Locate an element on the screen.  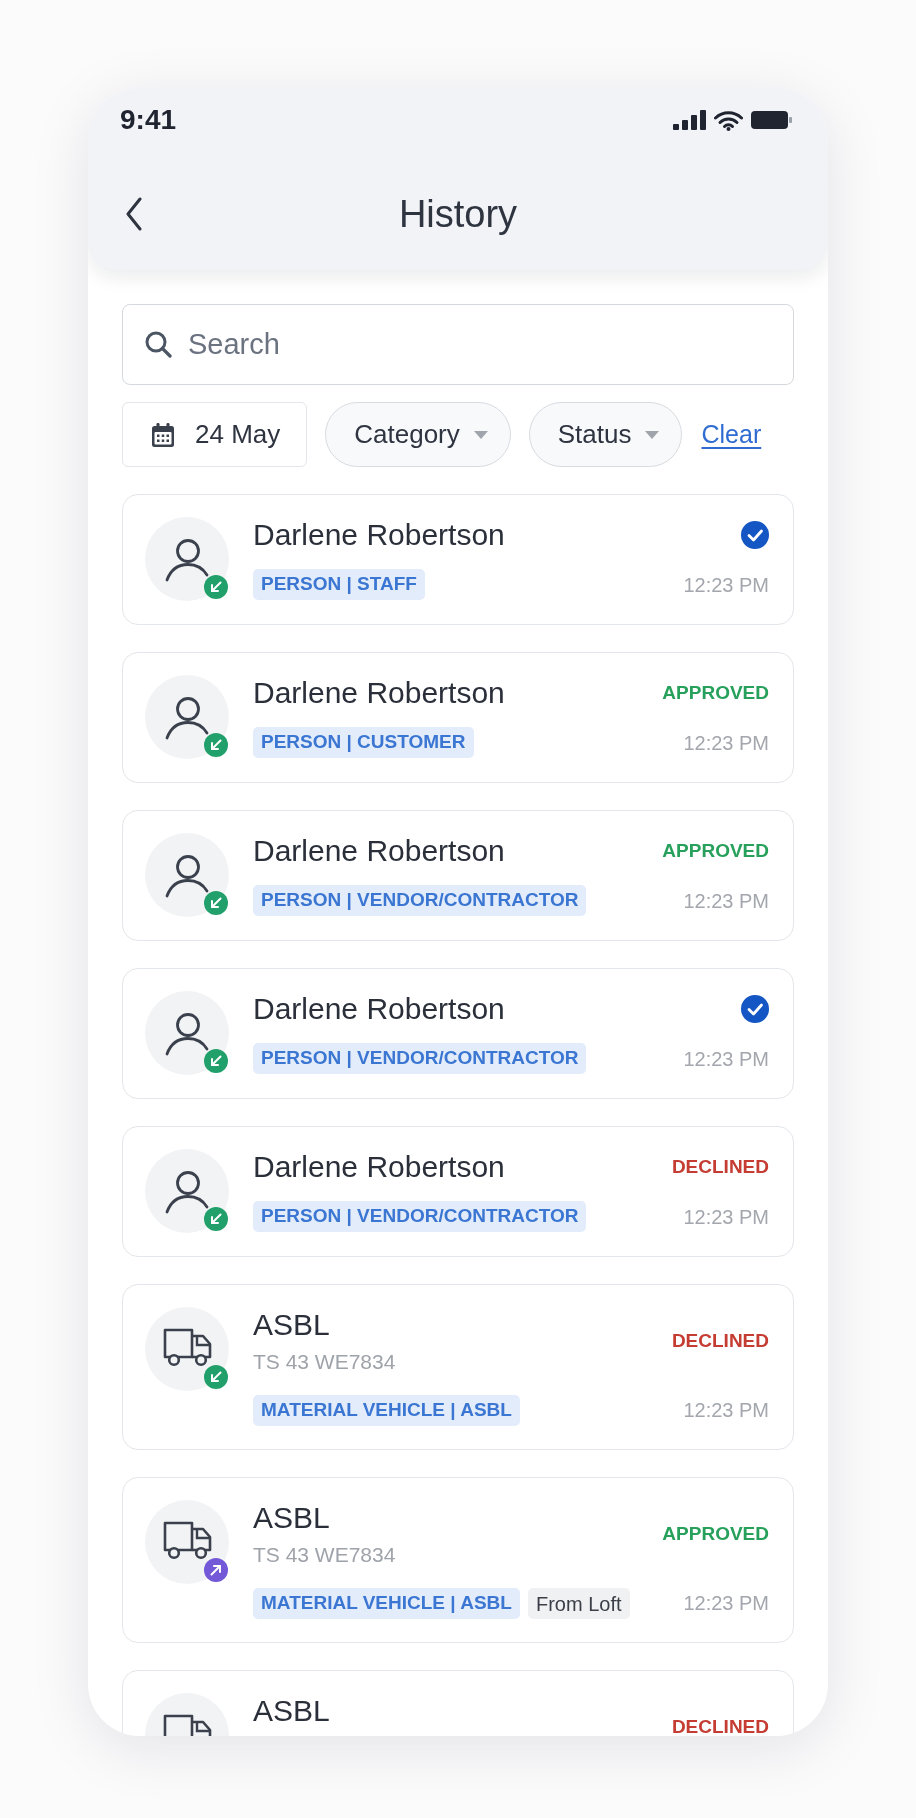
status-time: 9:41 is located at coordinates (148, 120).